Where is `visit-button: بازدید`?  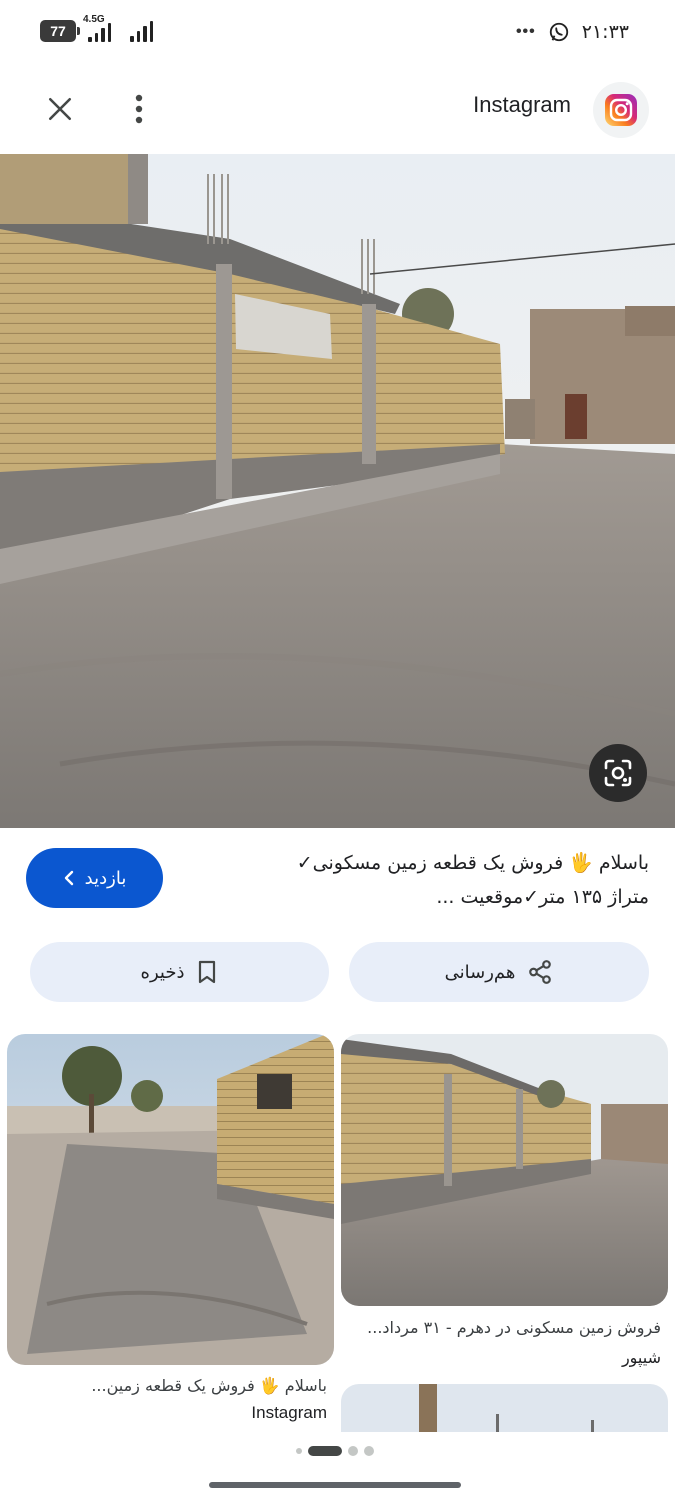 visit-button: بازدید is located at coordinates (94, 878).